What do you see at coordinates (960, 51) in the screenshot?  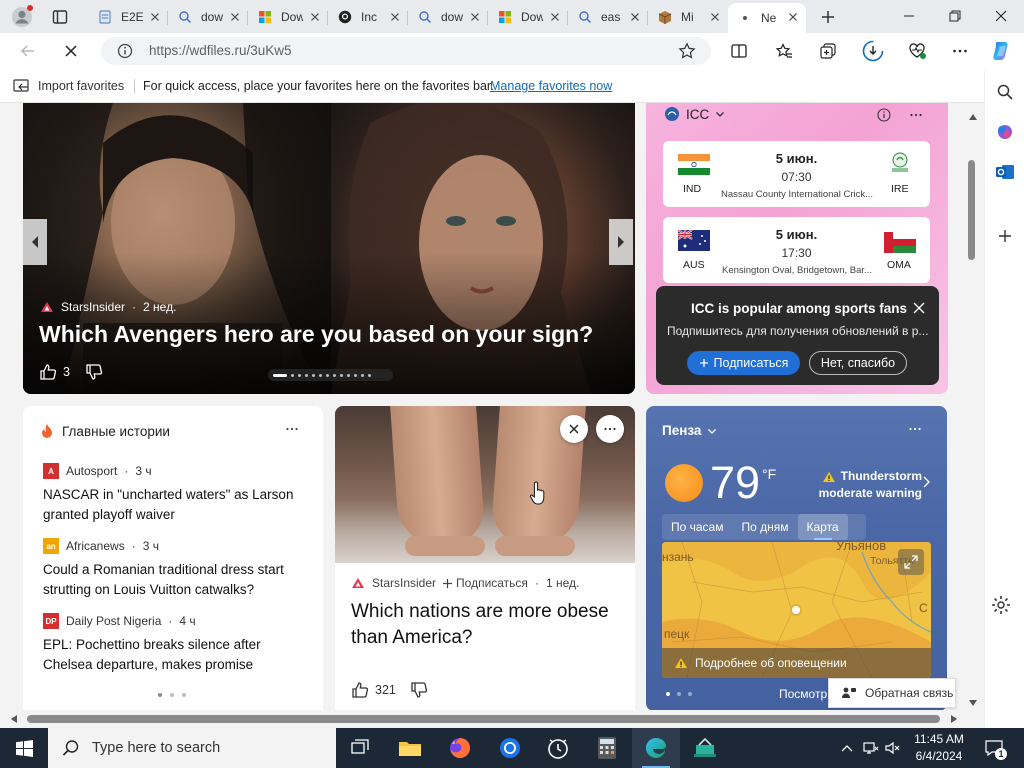 I see `settings-more-icon` at bounding box center [960, 51].